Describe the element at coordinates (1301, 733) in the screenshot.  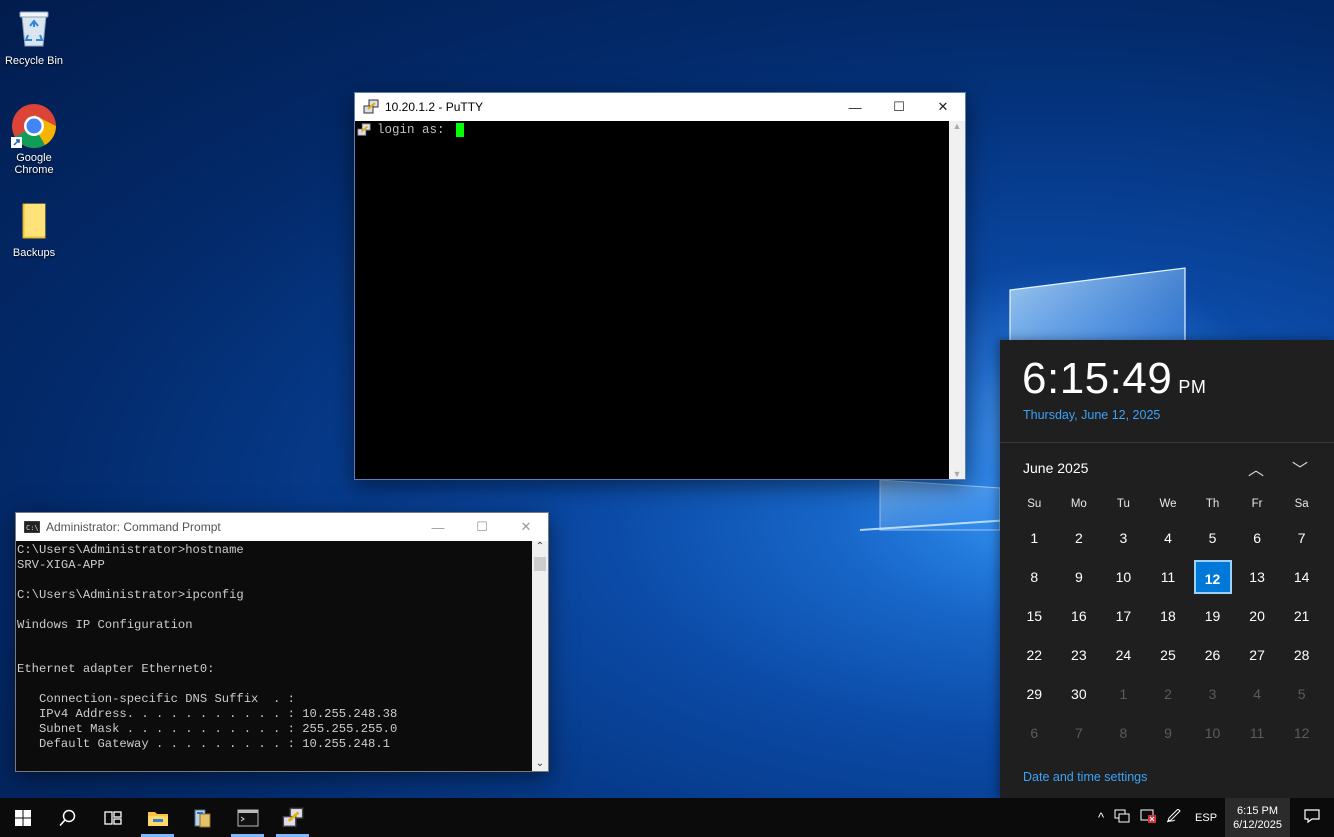
I see `calendar-day: 12` at that location.